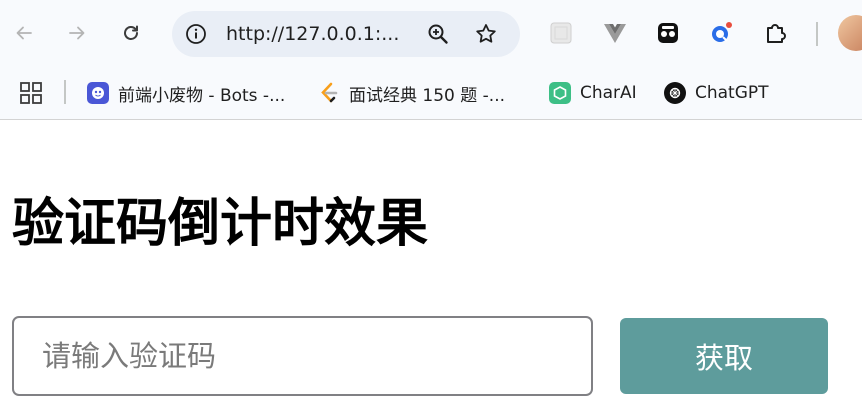 Image resolution: width=862 pixels, height=418 pixels. Describe the element at coordinates (615, 33) in the screenshot. I see `vue-devtools-icon` at that location.